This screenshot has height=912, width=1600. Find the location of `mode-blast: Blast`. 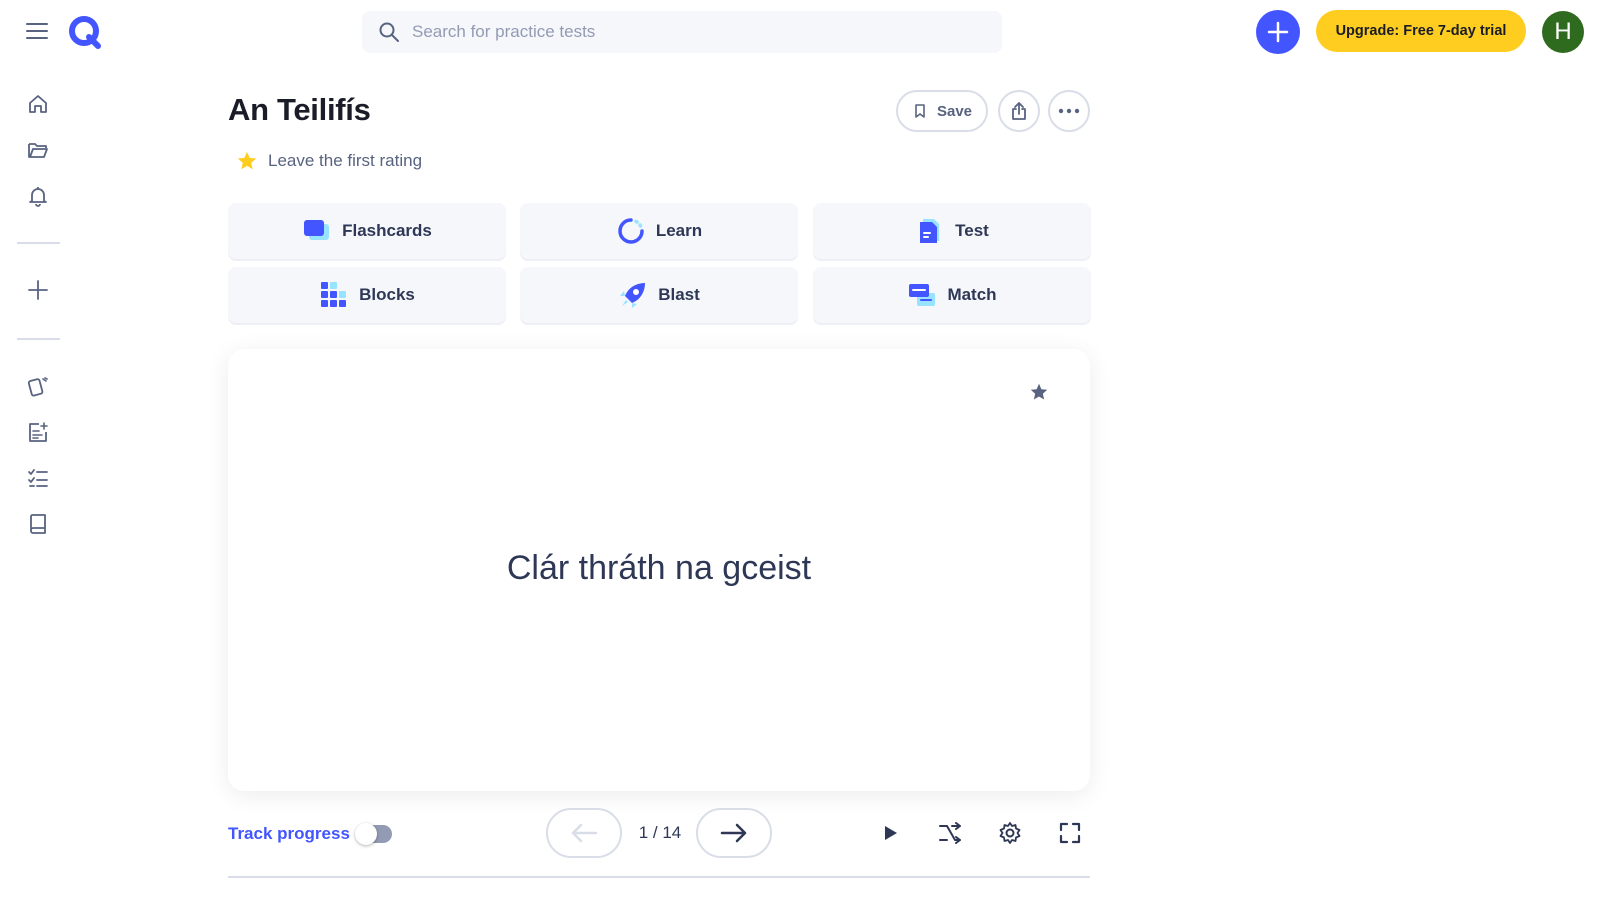

mode-blast: Blast is located at coordinates (659, 295).